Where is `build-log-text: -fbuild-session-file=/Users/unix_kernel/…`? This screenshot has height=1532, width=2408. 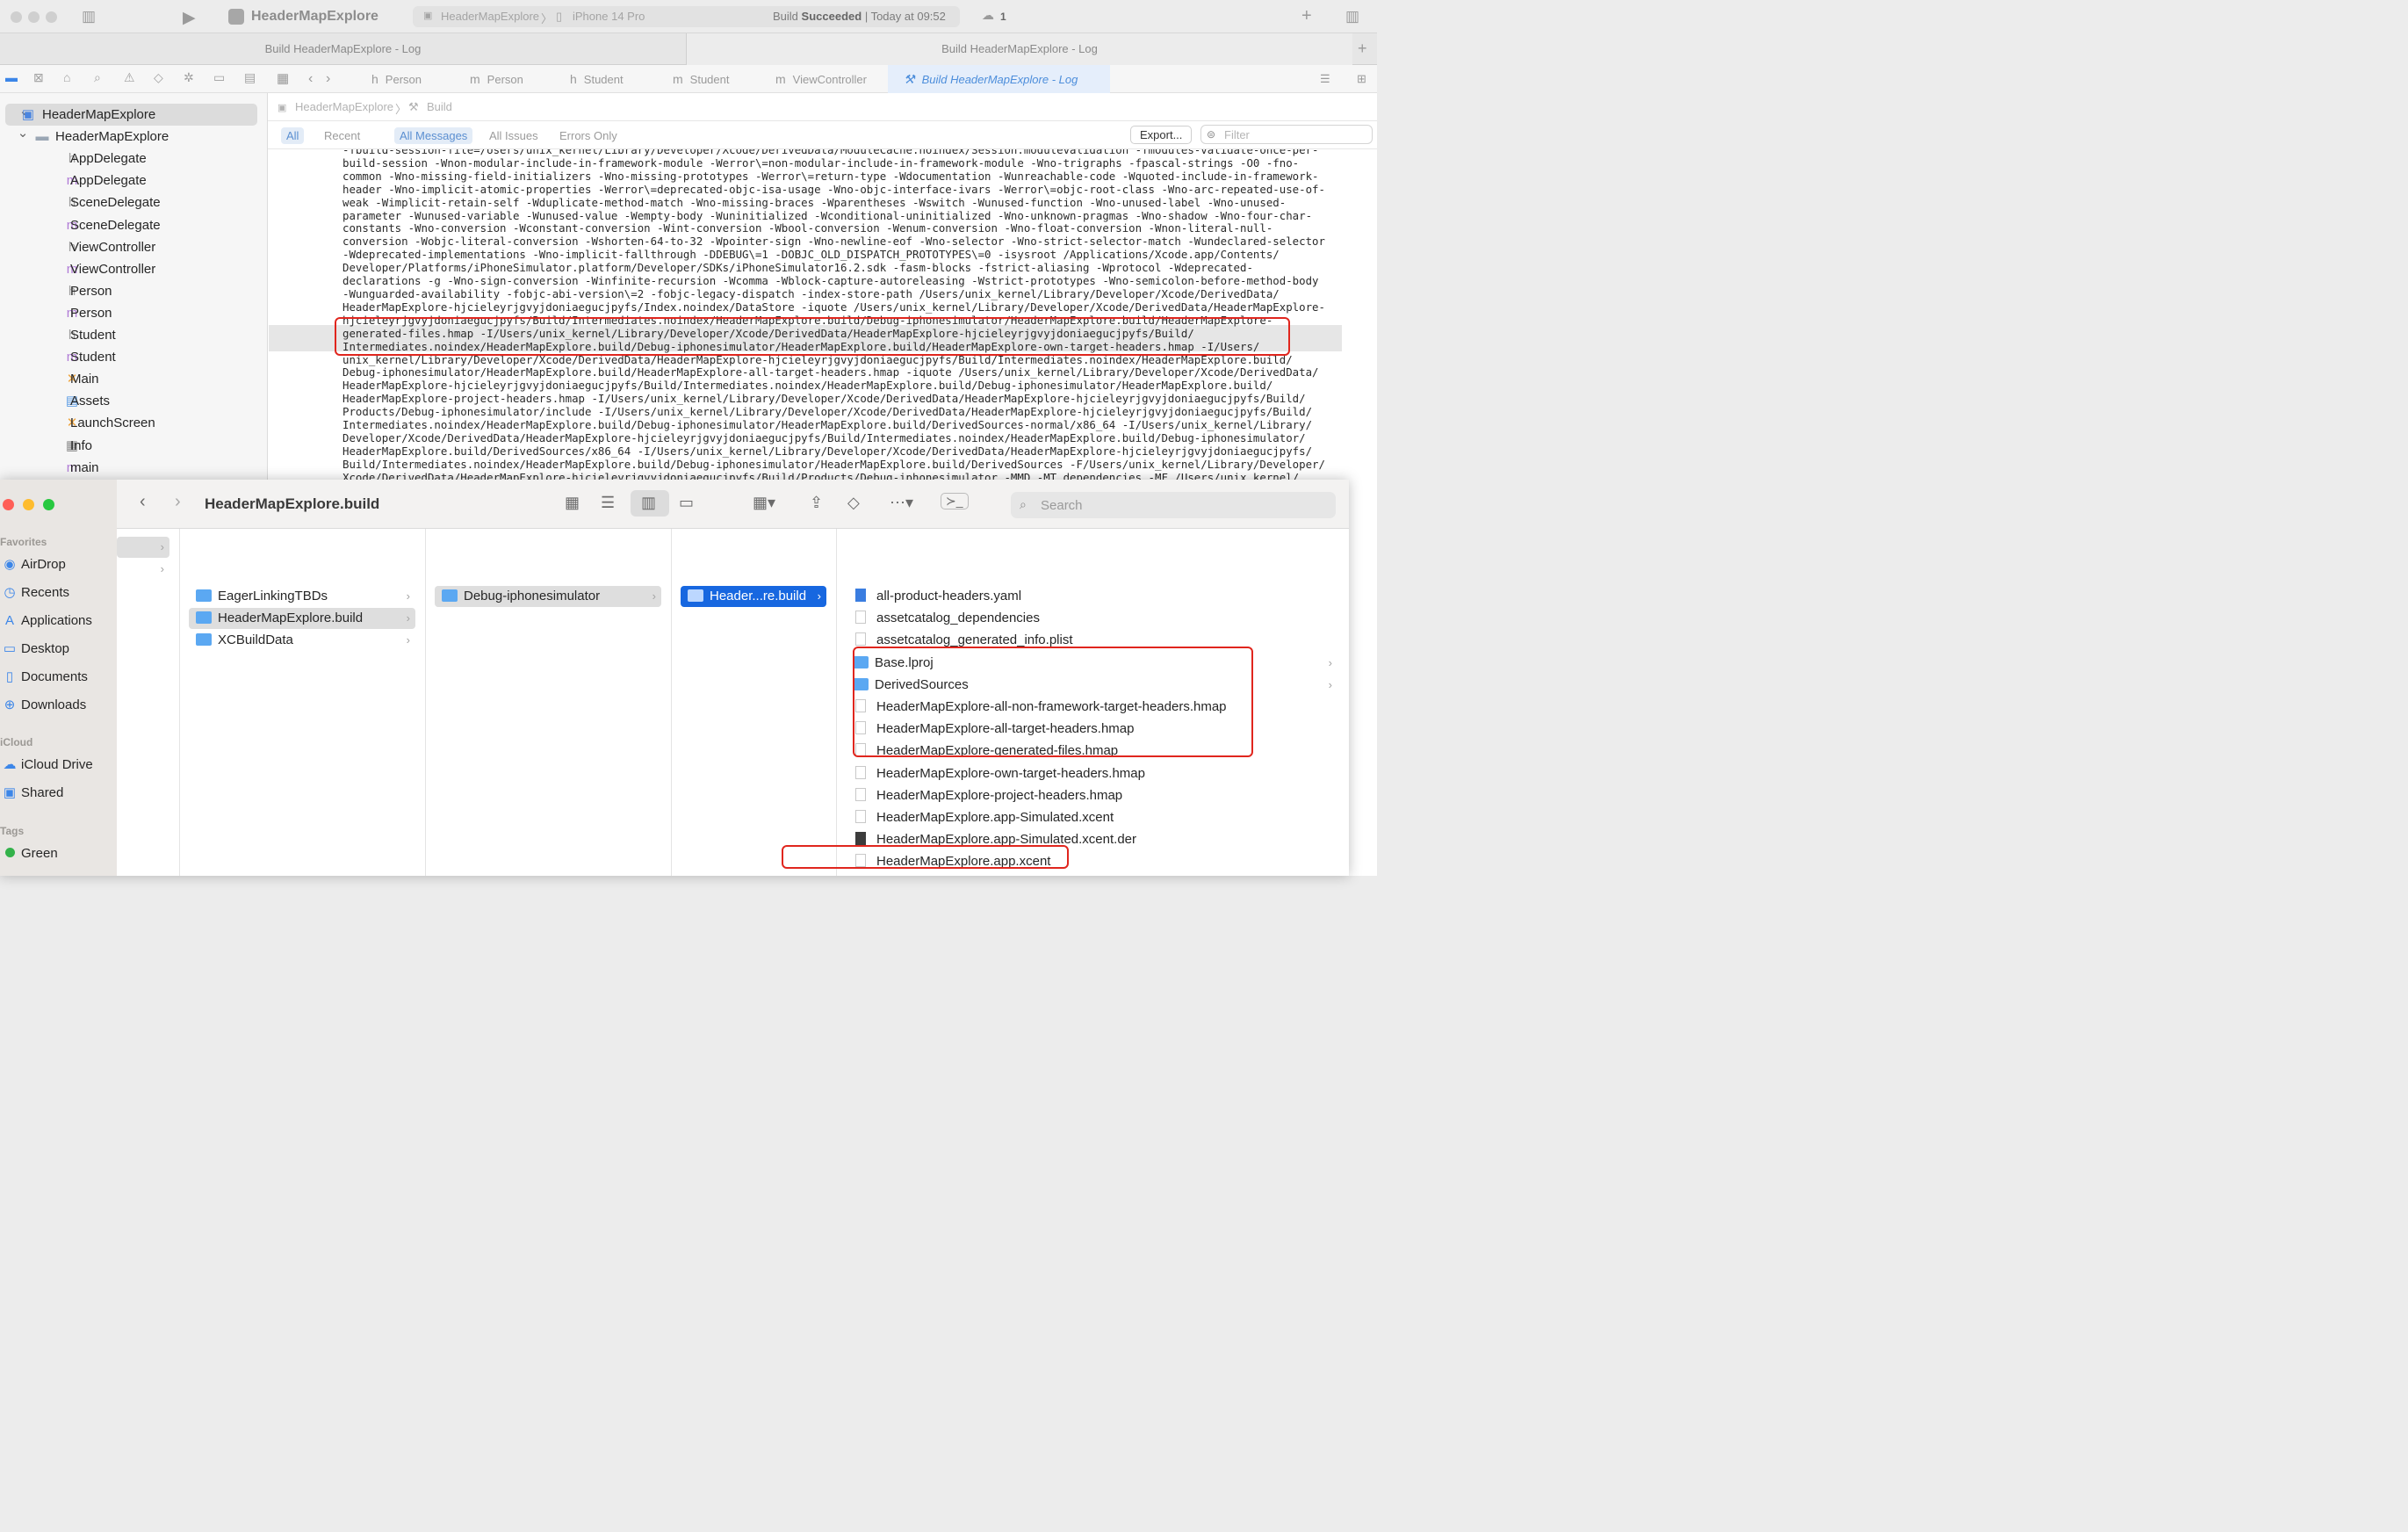 build-log-text: -fbuild-session-file=/Users/unix_kernel/… is located at coordinates (845, 314).